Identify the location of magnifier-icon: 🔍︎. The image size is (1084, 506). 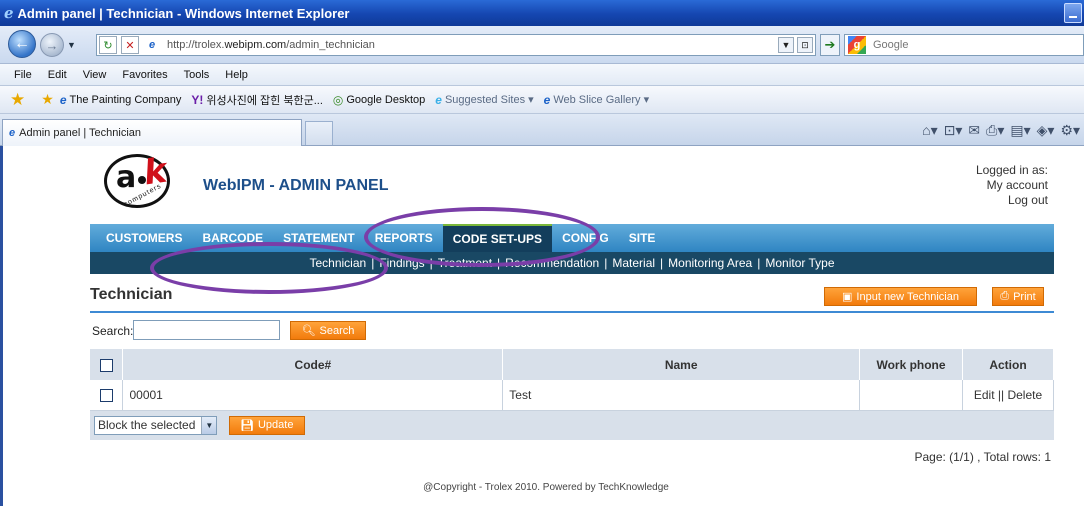
(308, 331).